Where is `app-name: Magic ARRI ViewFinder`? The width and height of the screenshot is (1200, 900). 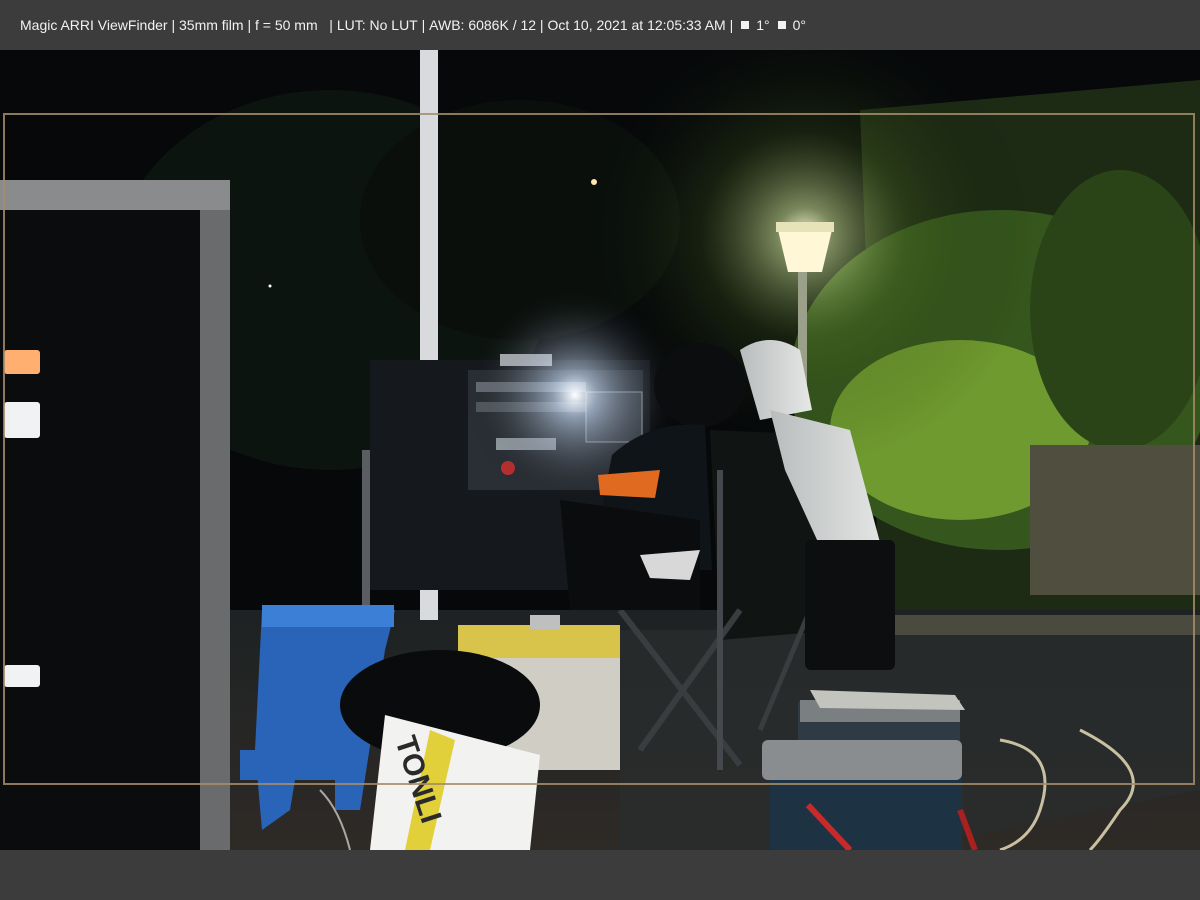 app-name: Magic ARRI ViewFinder is located at coordinates (94, 25).